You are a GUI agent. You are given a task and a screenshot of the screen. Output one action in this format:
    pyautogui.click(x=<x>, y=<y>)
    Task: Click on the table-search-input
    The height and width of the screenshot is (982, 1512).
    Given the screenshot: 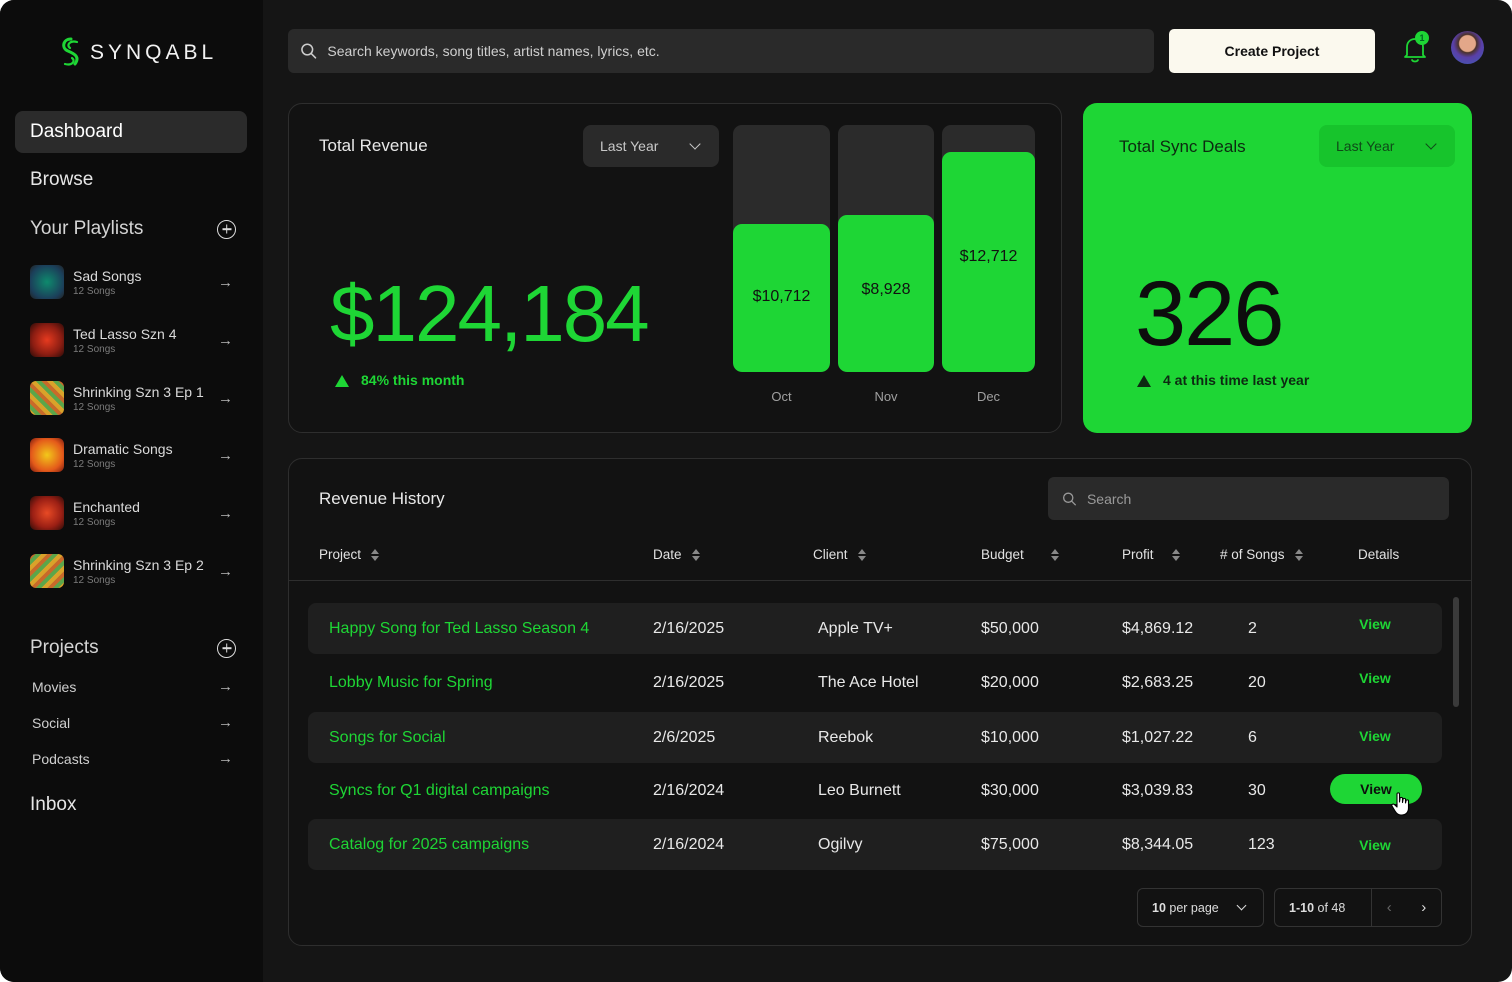 What is the action you would take?
    pyautogui.click(x=1267, y=498)
    